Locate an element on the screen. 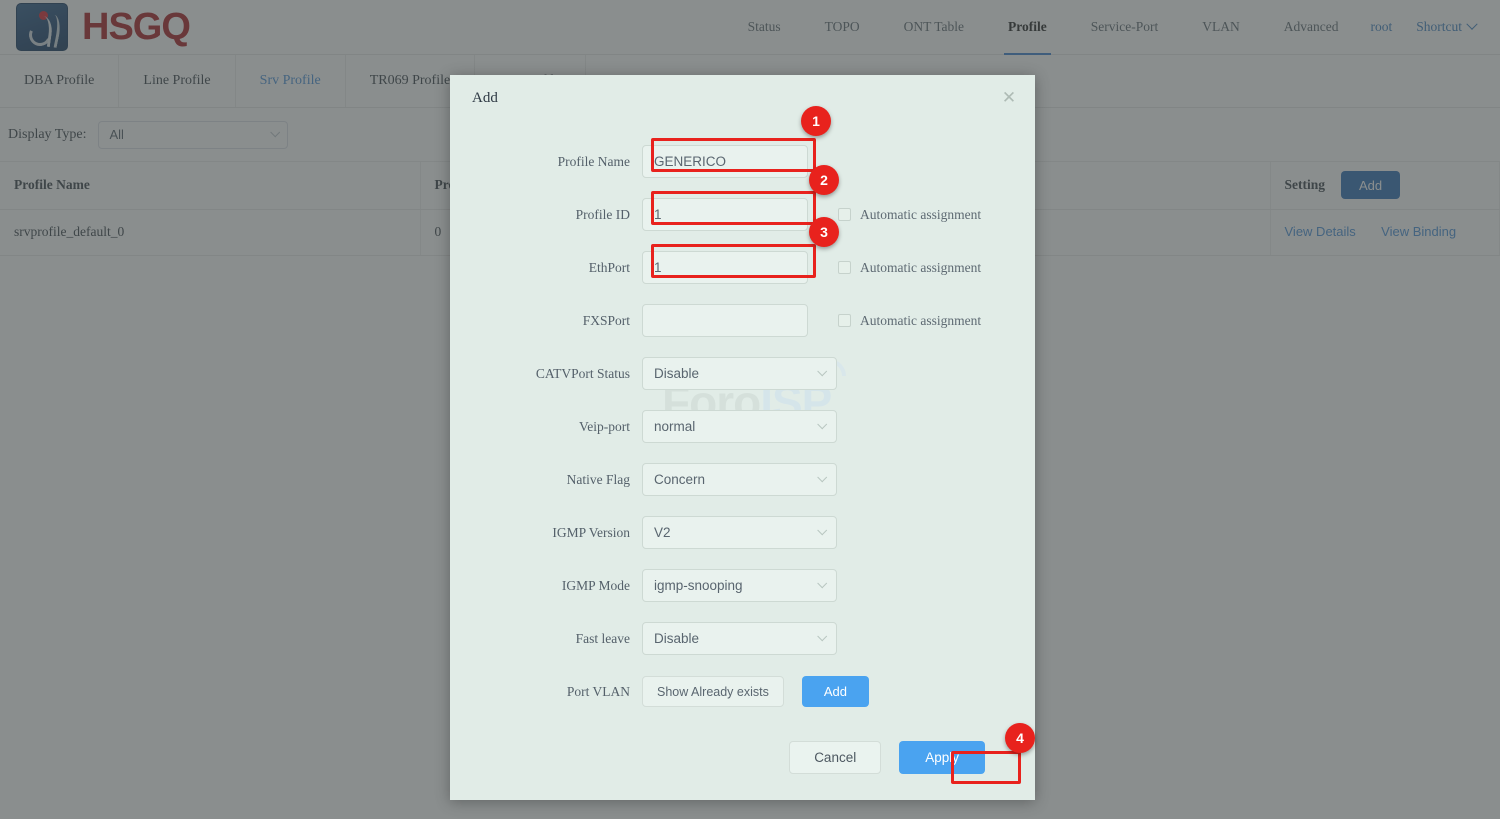 The image size is (1500, 819). close-icon: ✕ is located at coordinates (1009, 98).